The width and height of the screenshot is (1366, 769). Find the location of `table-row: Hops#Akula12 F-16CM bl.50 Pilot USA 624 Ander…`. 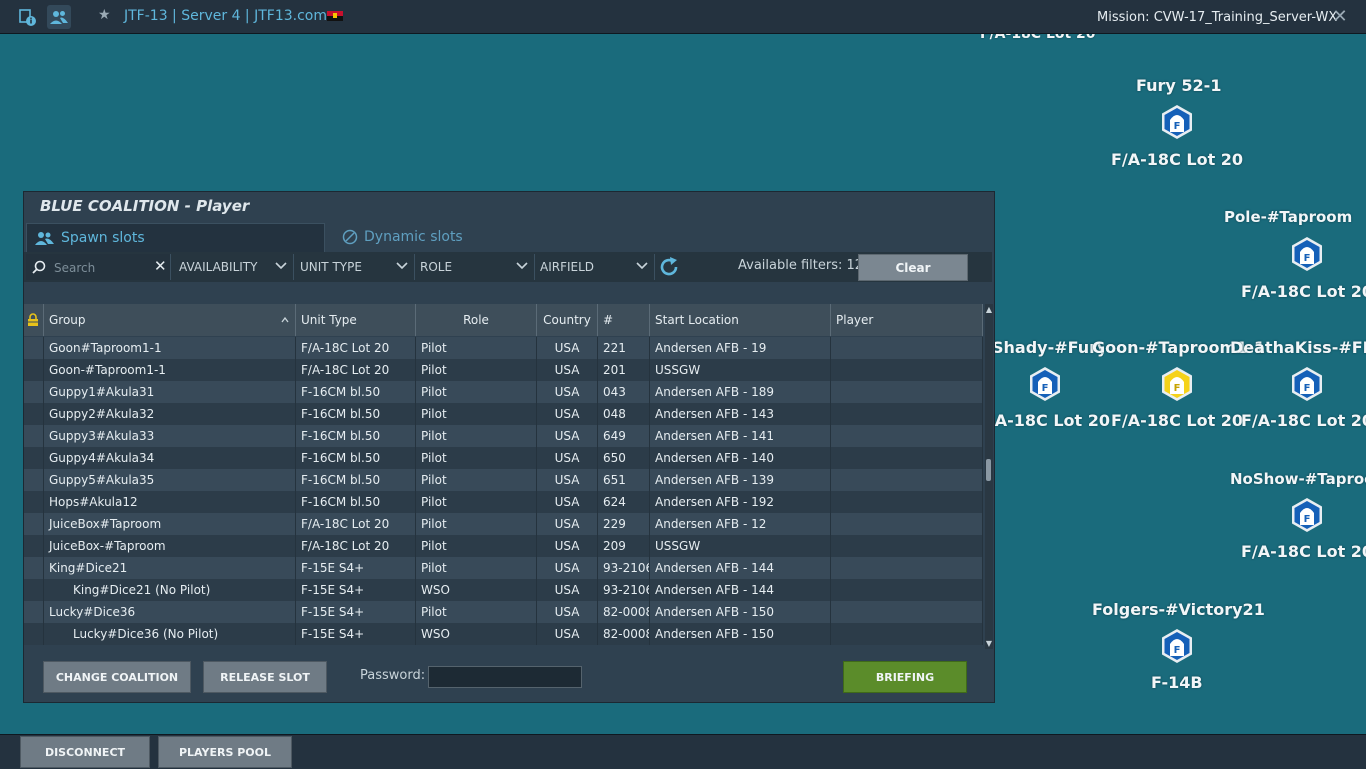

table-row: Hops#Akula12 F-16CM bl.50 Pilot USA 624 Ander… is located at coordinates (503, 502).